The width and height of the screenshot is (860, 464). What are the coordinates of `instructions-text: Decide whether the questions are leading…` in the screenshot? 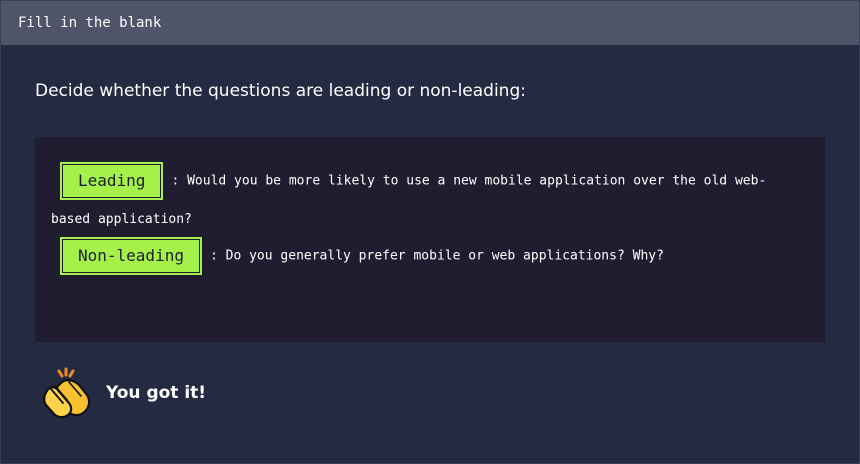 It's located at (280, 91).